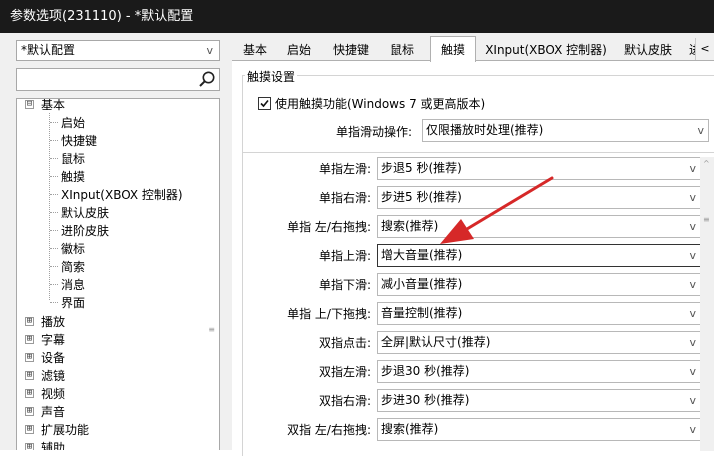 The width and height of the screenshot is (714, 456). What do you see at coordinates (402, 50) in the screenshot?
I see `tab-mouse: 鼠标` at bounding box center [402, 50].